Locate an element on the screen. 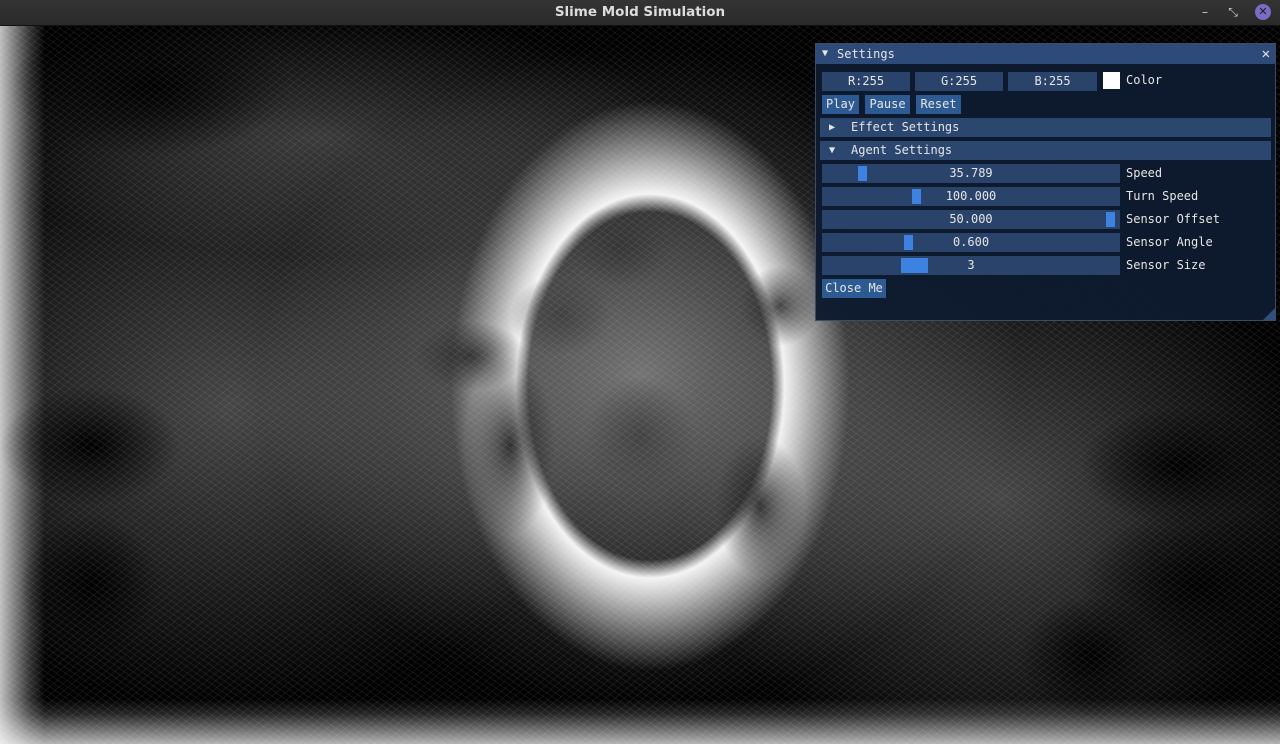 The image size is (1280, 744). slider-value: 0.600 is located at coordinates (971, 242).